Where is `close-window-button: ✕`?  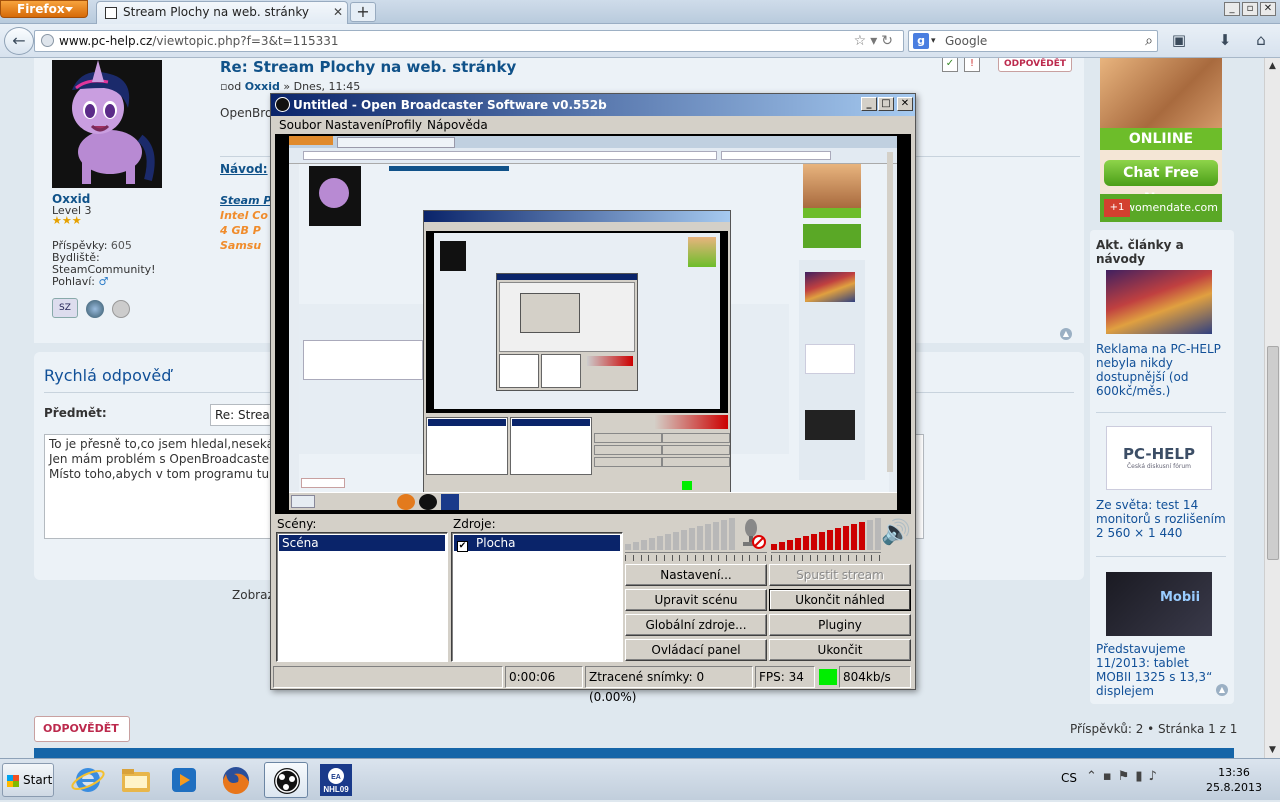
close-window-button: ✕ is located at coordinates (1268, 9).